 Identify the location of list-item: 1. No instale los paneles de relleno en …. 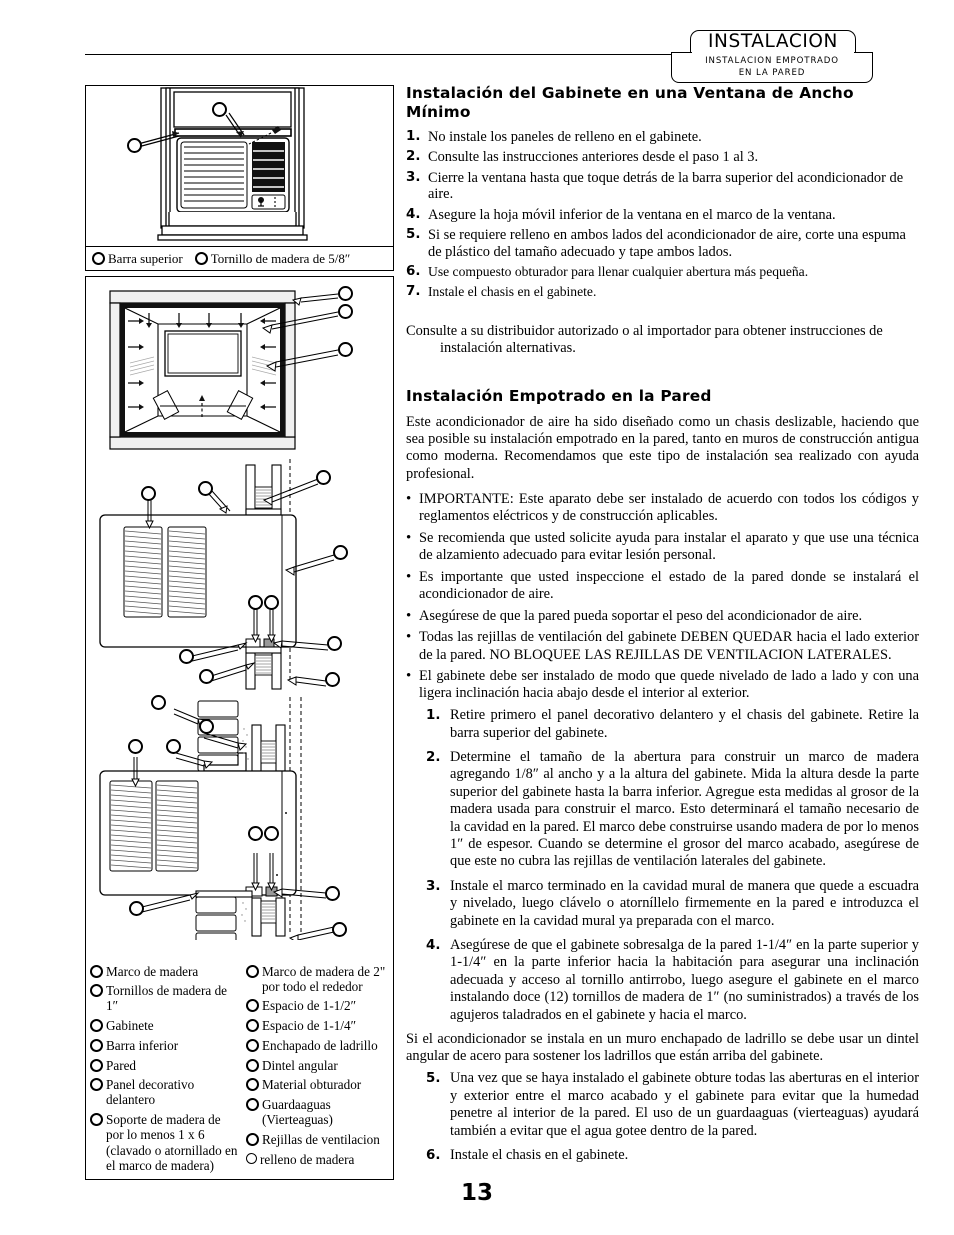
(662, 137).